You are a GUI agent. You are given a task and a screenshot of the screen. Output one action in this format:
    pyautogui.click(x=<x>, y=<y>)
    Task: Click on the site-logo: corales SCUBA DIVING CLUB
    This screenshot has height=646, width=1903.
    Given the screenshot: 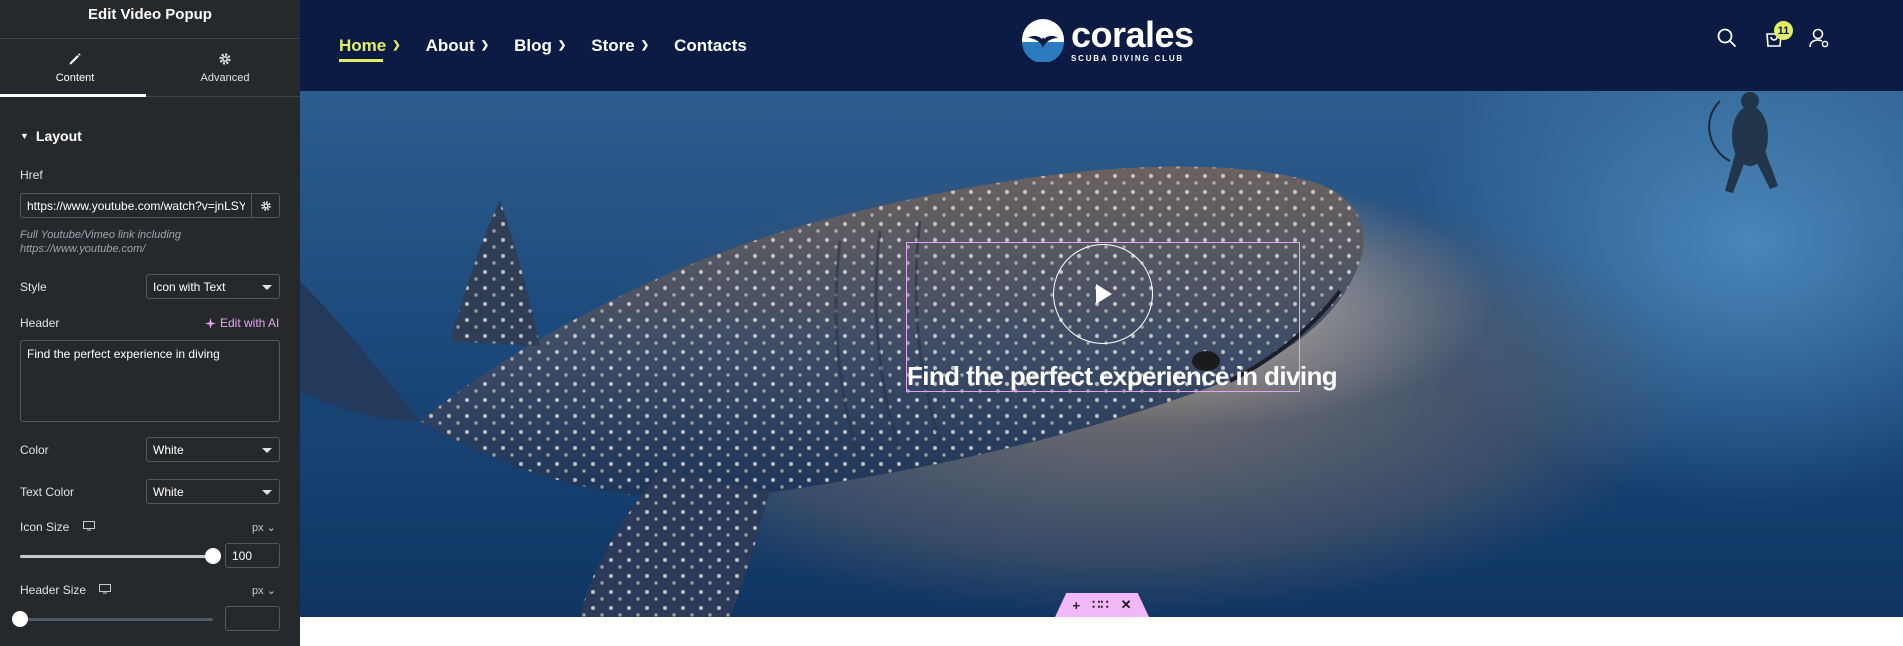 What is the action you would take?
    pyautogui.click(x=1107, y=40)
    